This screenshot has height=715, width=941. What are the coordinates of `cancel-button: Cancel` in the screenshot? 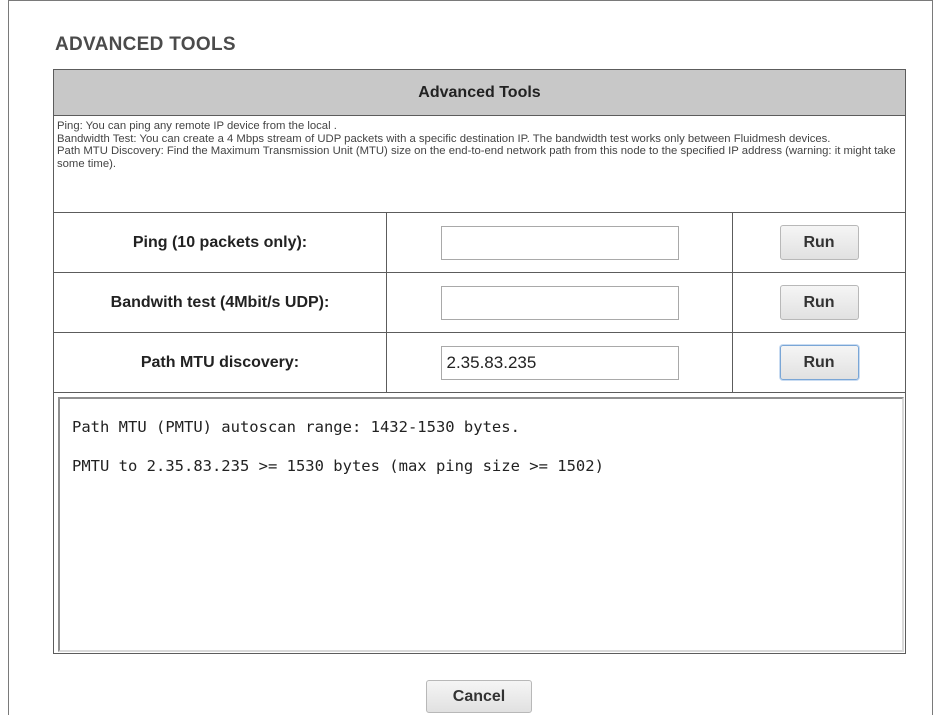 It's located at (479, 696).